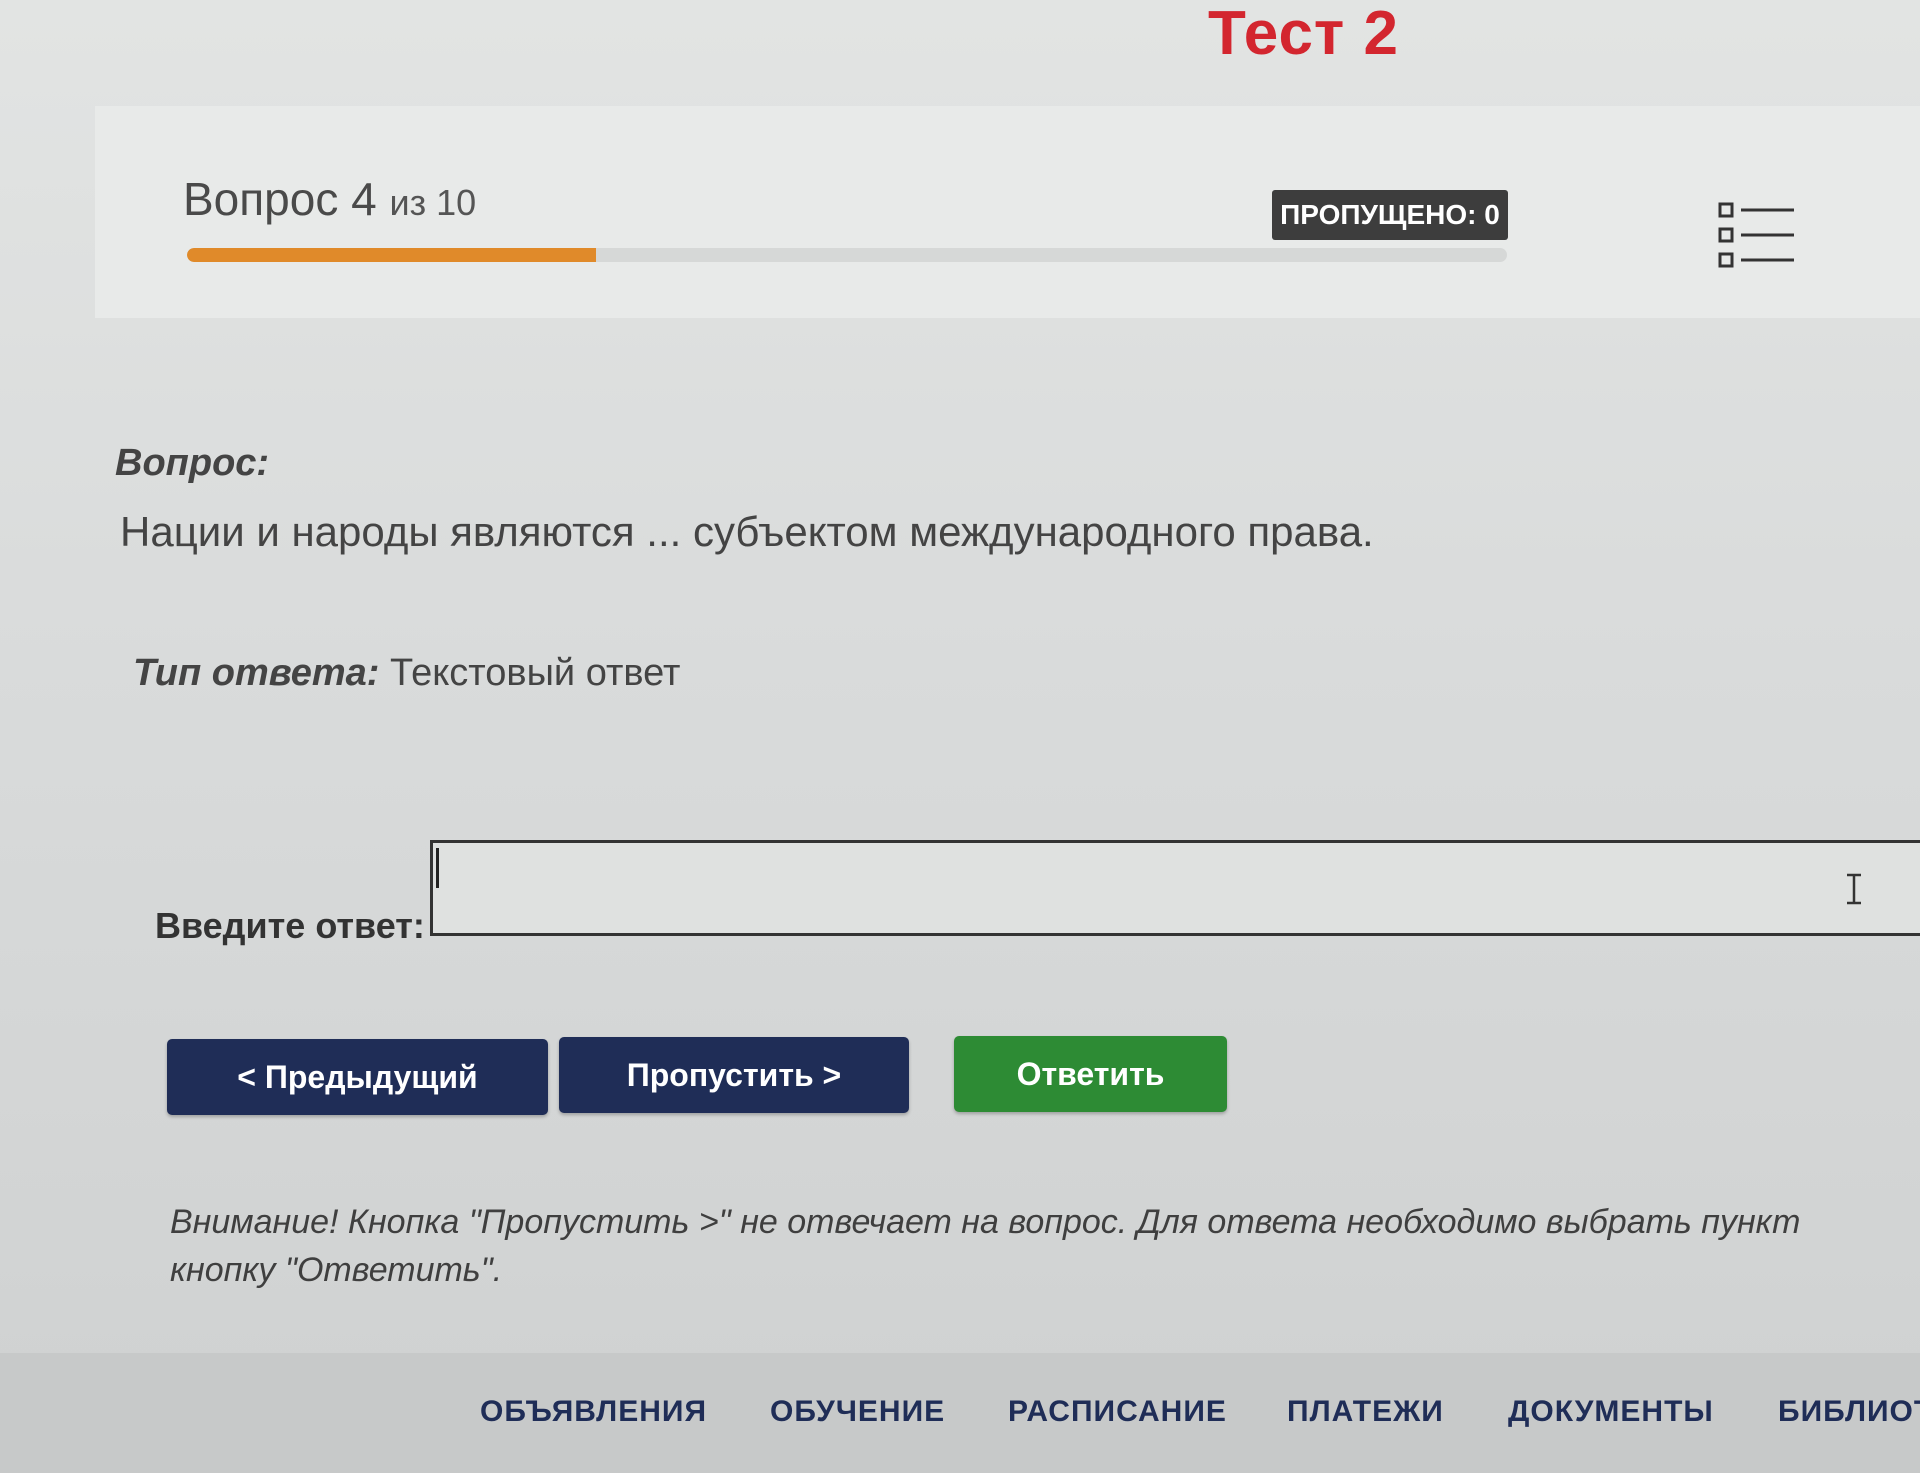 Image resolution: width=1920 pixels, height=1473 pixels. Describe the element at coordinates (336, 1270) in the screenshot. I see `warning-line-2: кнопку "Ответить".` at that location.